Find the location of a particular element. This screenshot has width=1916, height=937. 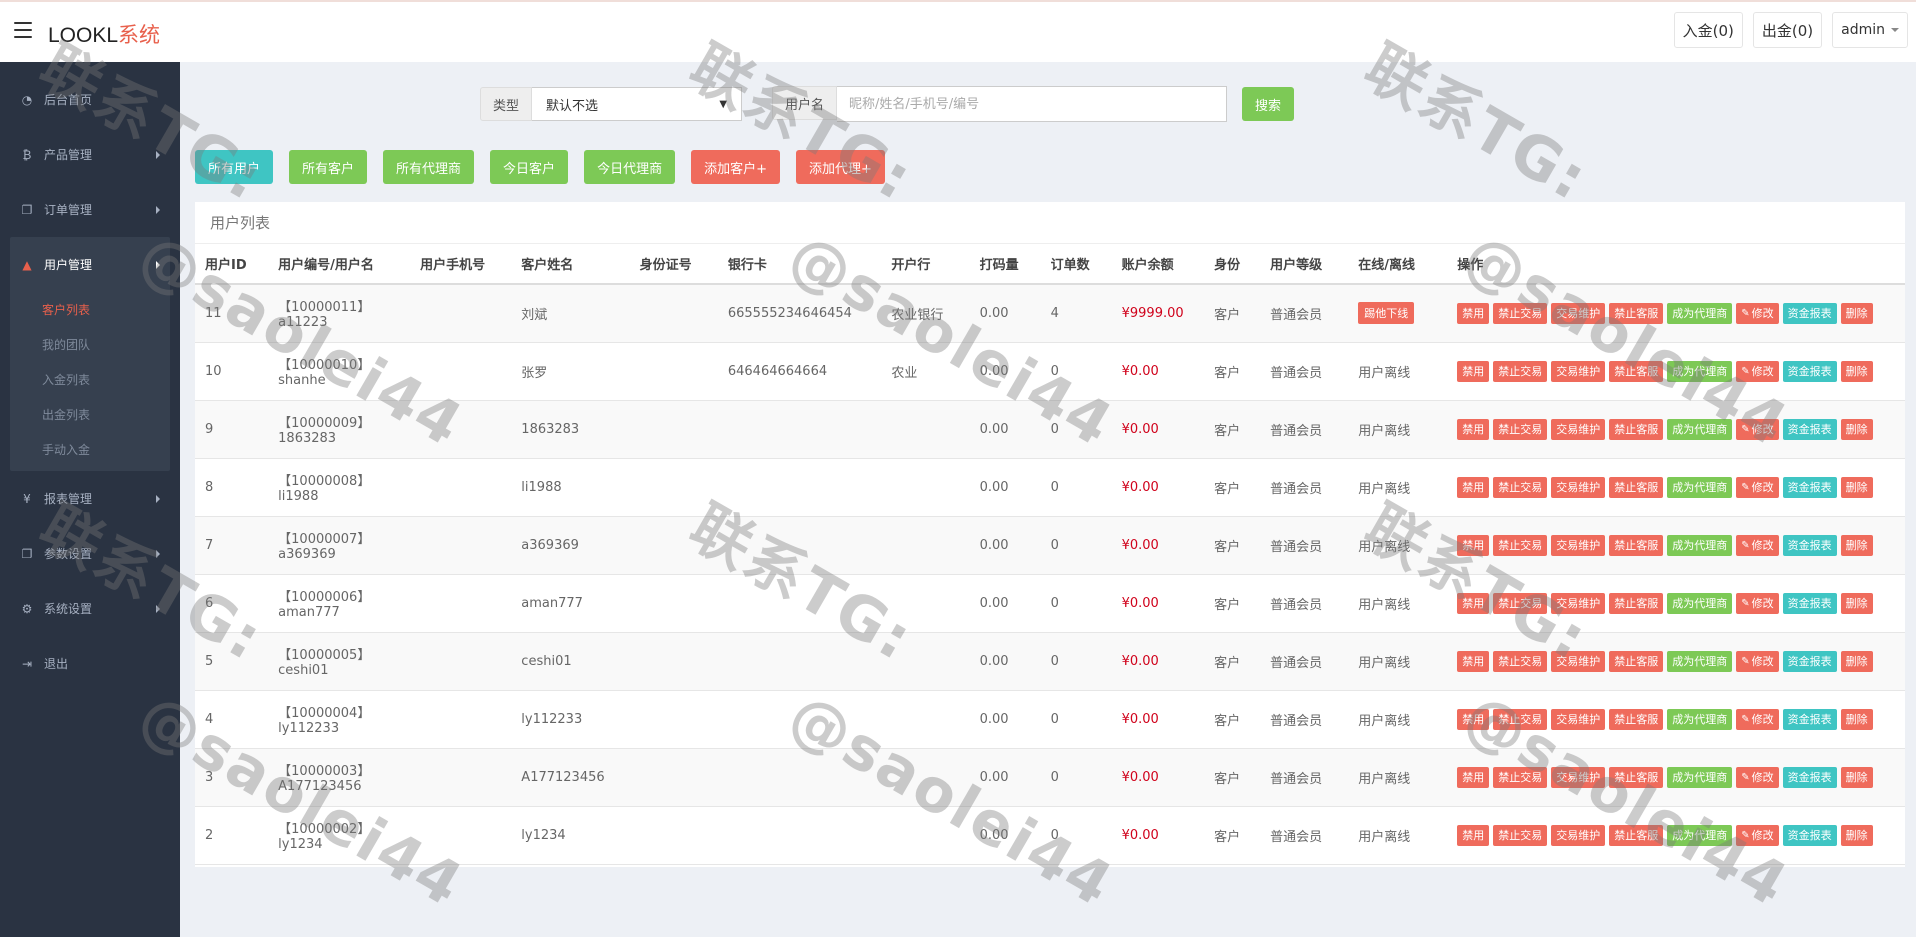

admin-dropdown: admin is located at coordinates (1870, 30).